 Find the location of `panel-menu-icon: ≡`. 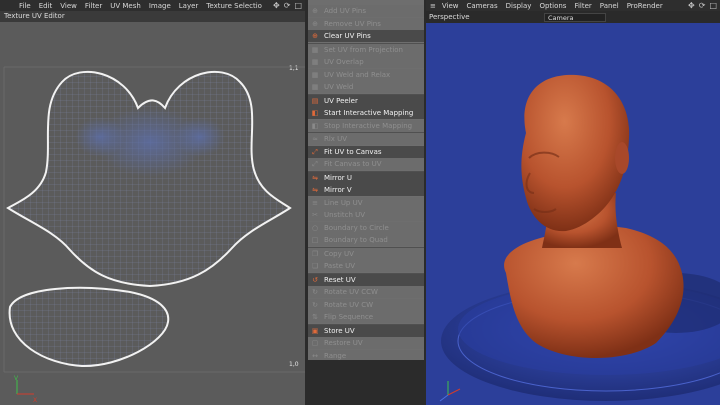

panel-menu-icon: ≡ is located at coordinates (433, 6).